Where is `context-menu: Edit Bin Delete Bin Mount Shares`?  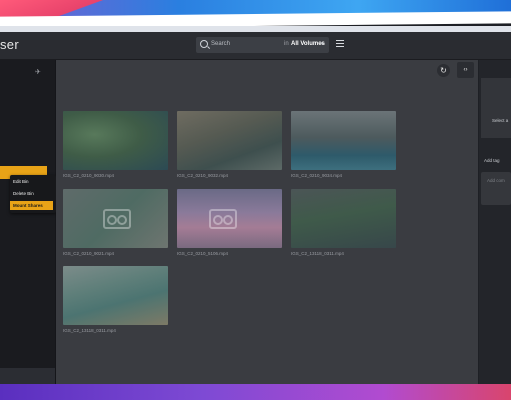 context-menu: Edit Bin Delete Bin Mount Shares is located at coordinates (33, 194).